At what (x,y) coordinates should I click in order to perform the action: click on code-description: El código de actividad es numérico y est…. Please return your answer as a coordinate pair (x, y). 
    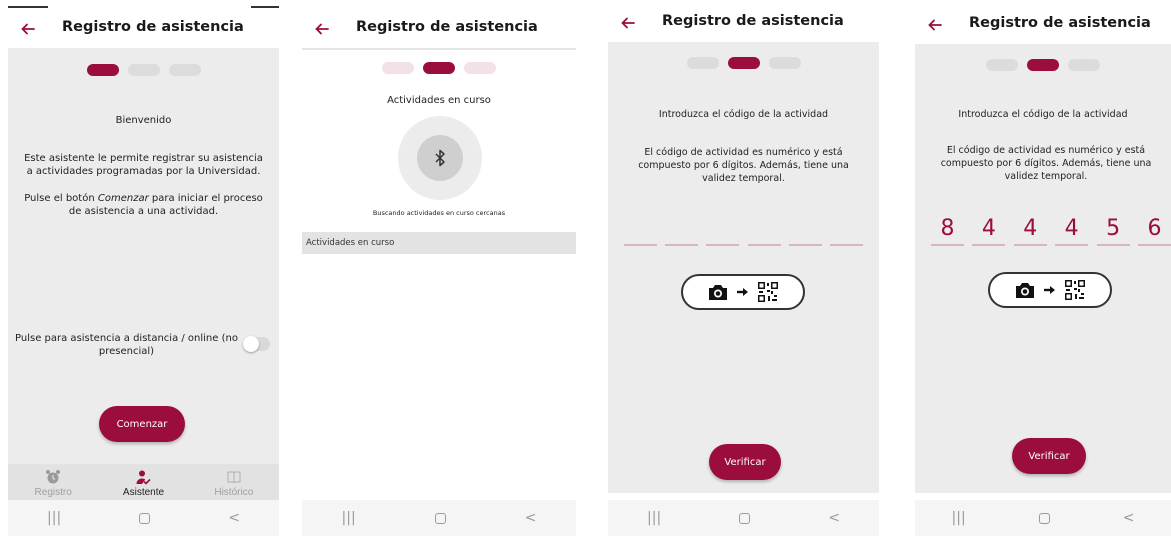
    Looking at the image, I should click on (743, 165).